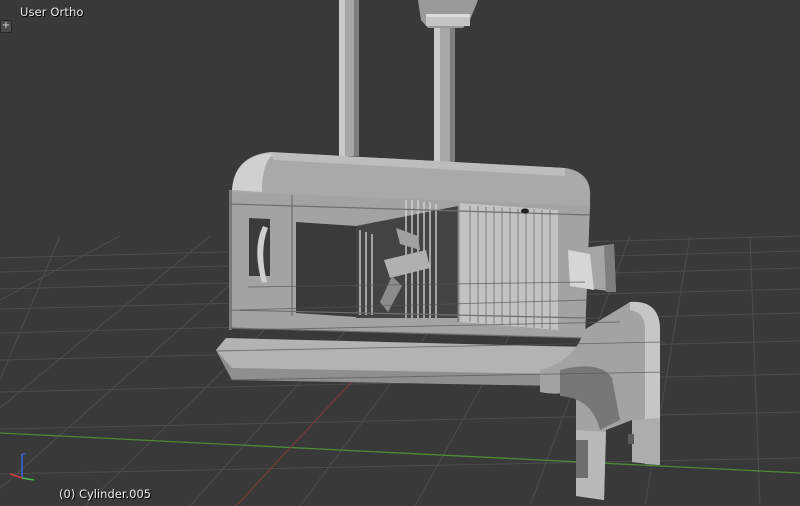 Image resolution: width=800 pixels, height=506 pixels. Describe the element at coordinates (105, 494) in the screenshot. I see `active-object-label: (0) Cylinder.005` at that location.